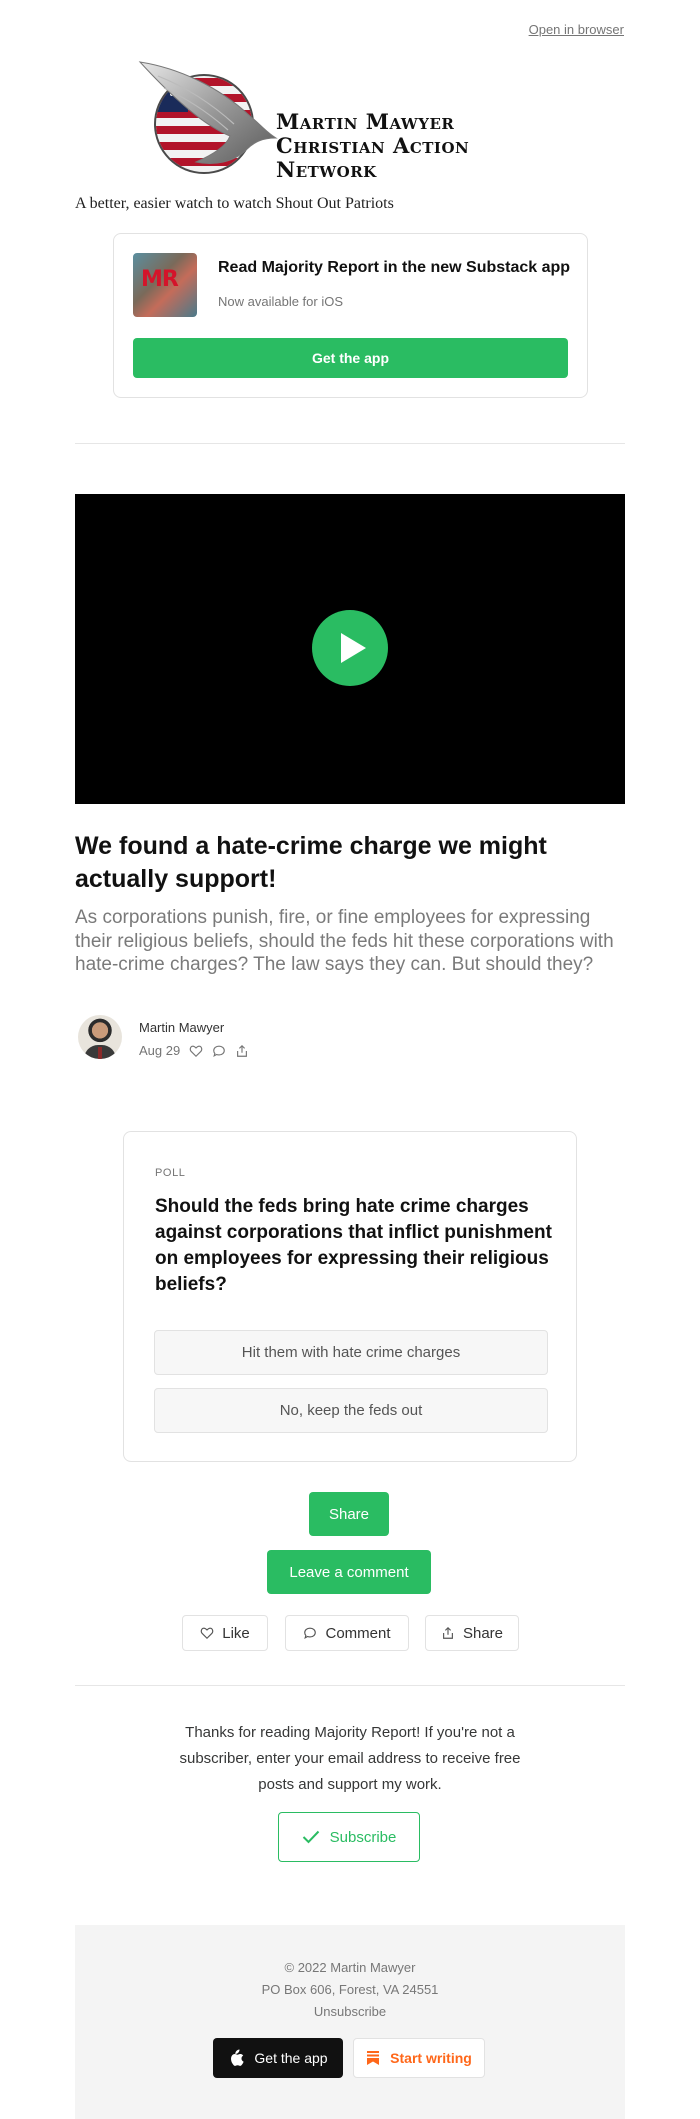 The height and width of the screenshot is (2119, 700). Describe the element at coordinates (280, 301) in the screenshot. I see `app-promo-subtitle: Now available for iOS` at that location.